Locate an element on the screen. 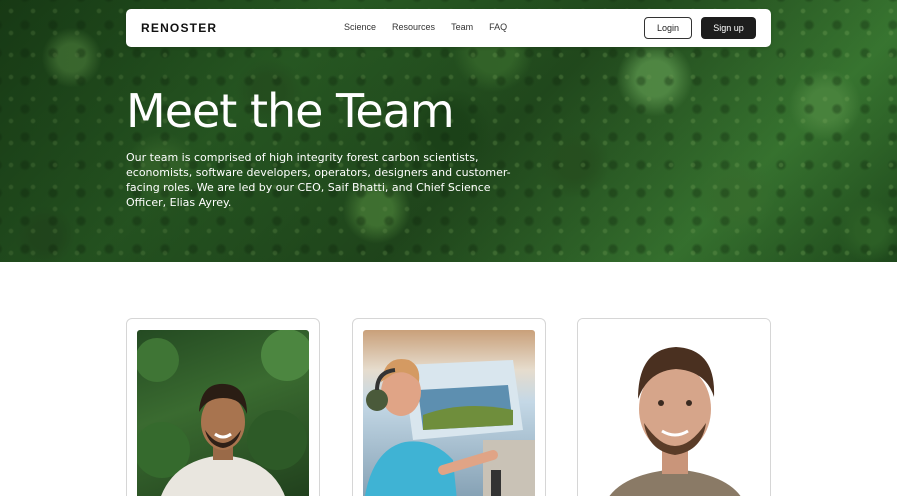  signup-button: Sign up is located at coordinates (728, 28).